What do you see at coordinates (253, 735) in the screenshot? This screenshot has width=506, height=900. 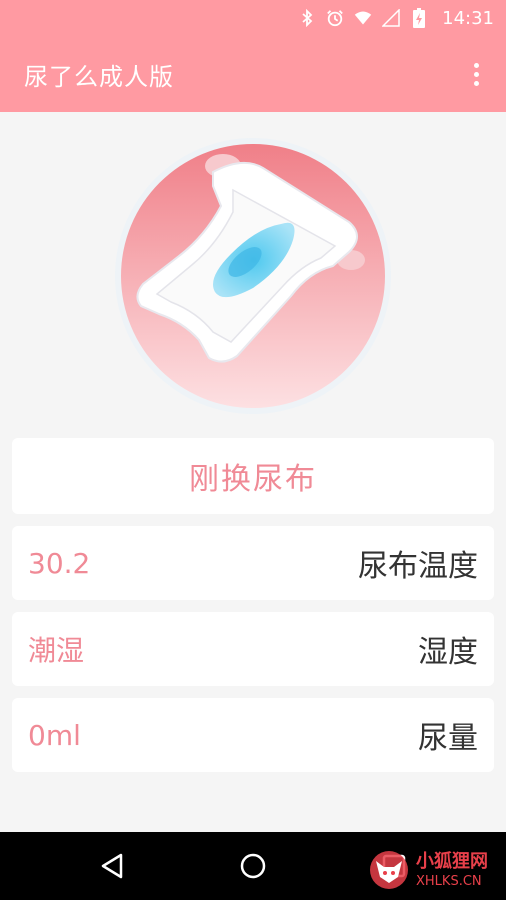 I see `urine-volume-row: 0ml 尿量` at bounding box center [253, 735].